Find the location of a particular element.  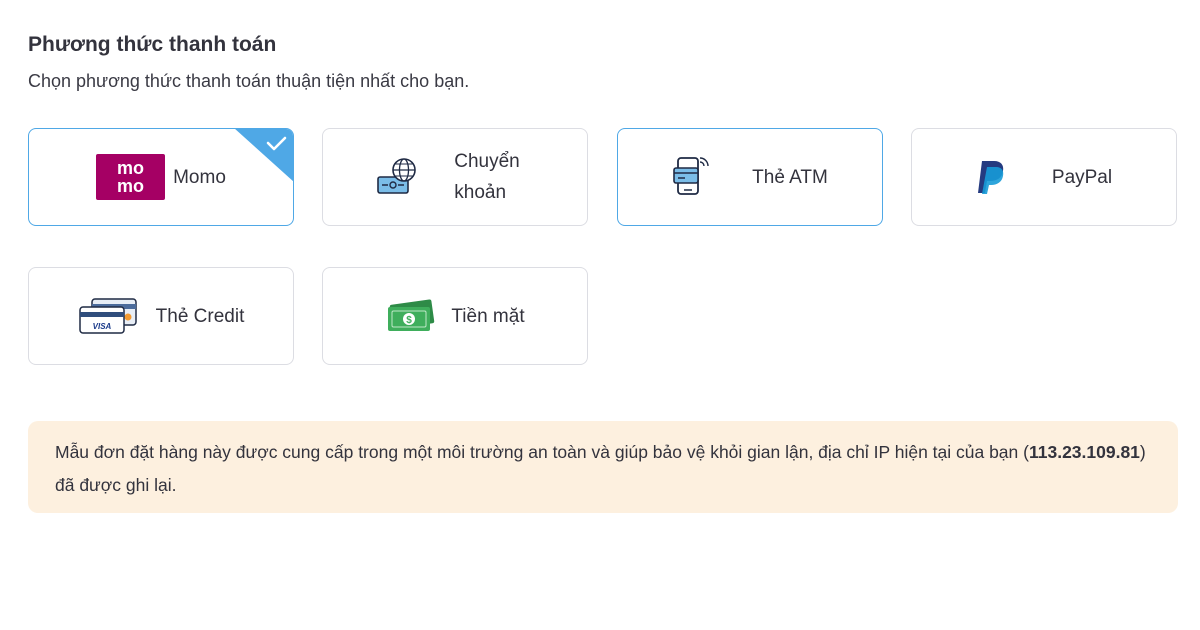

label-line-2: khoản is located at coordinates (480, 192).